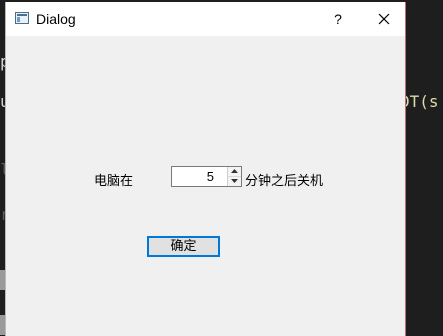  I want to click on minutes-value: 5, so click(196, 176).